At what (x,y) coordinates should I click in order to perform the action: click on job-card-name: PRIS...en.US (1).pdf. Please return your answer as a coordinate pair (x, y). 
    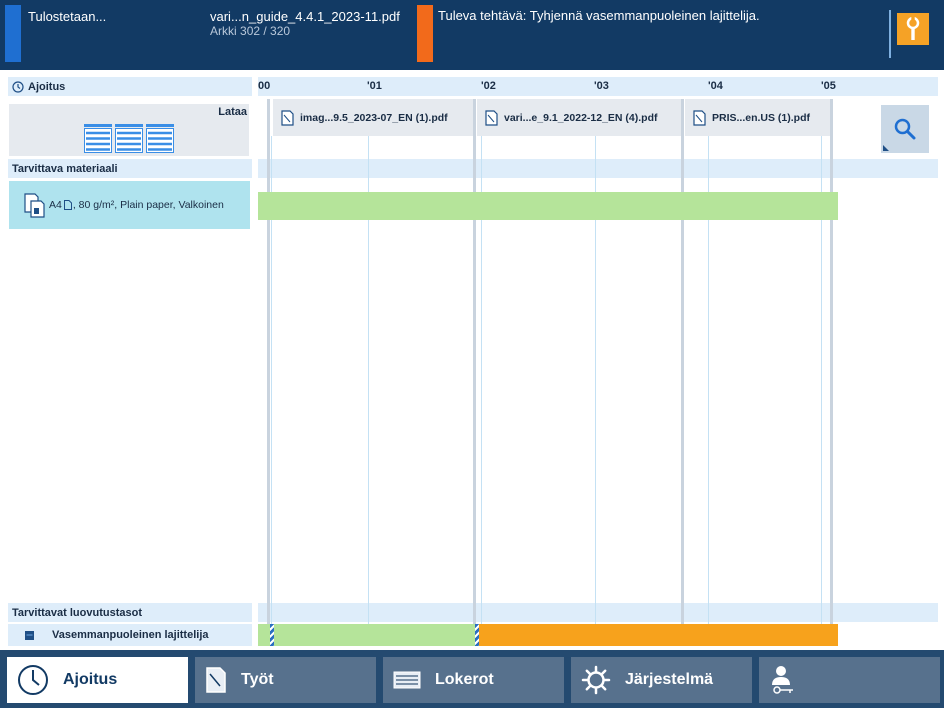
    Looking at the image, I should click on (761, 117).